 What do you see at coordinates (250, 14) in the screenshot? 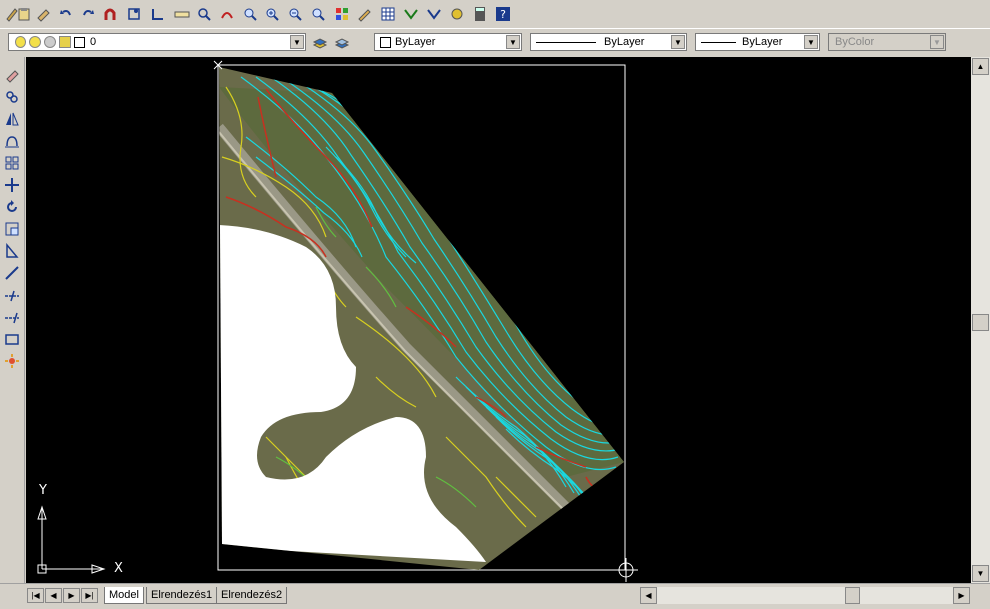
I see `zoom-window-icon` at bounding box center [250, 14].